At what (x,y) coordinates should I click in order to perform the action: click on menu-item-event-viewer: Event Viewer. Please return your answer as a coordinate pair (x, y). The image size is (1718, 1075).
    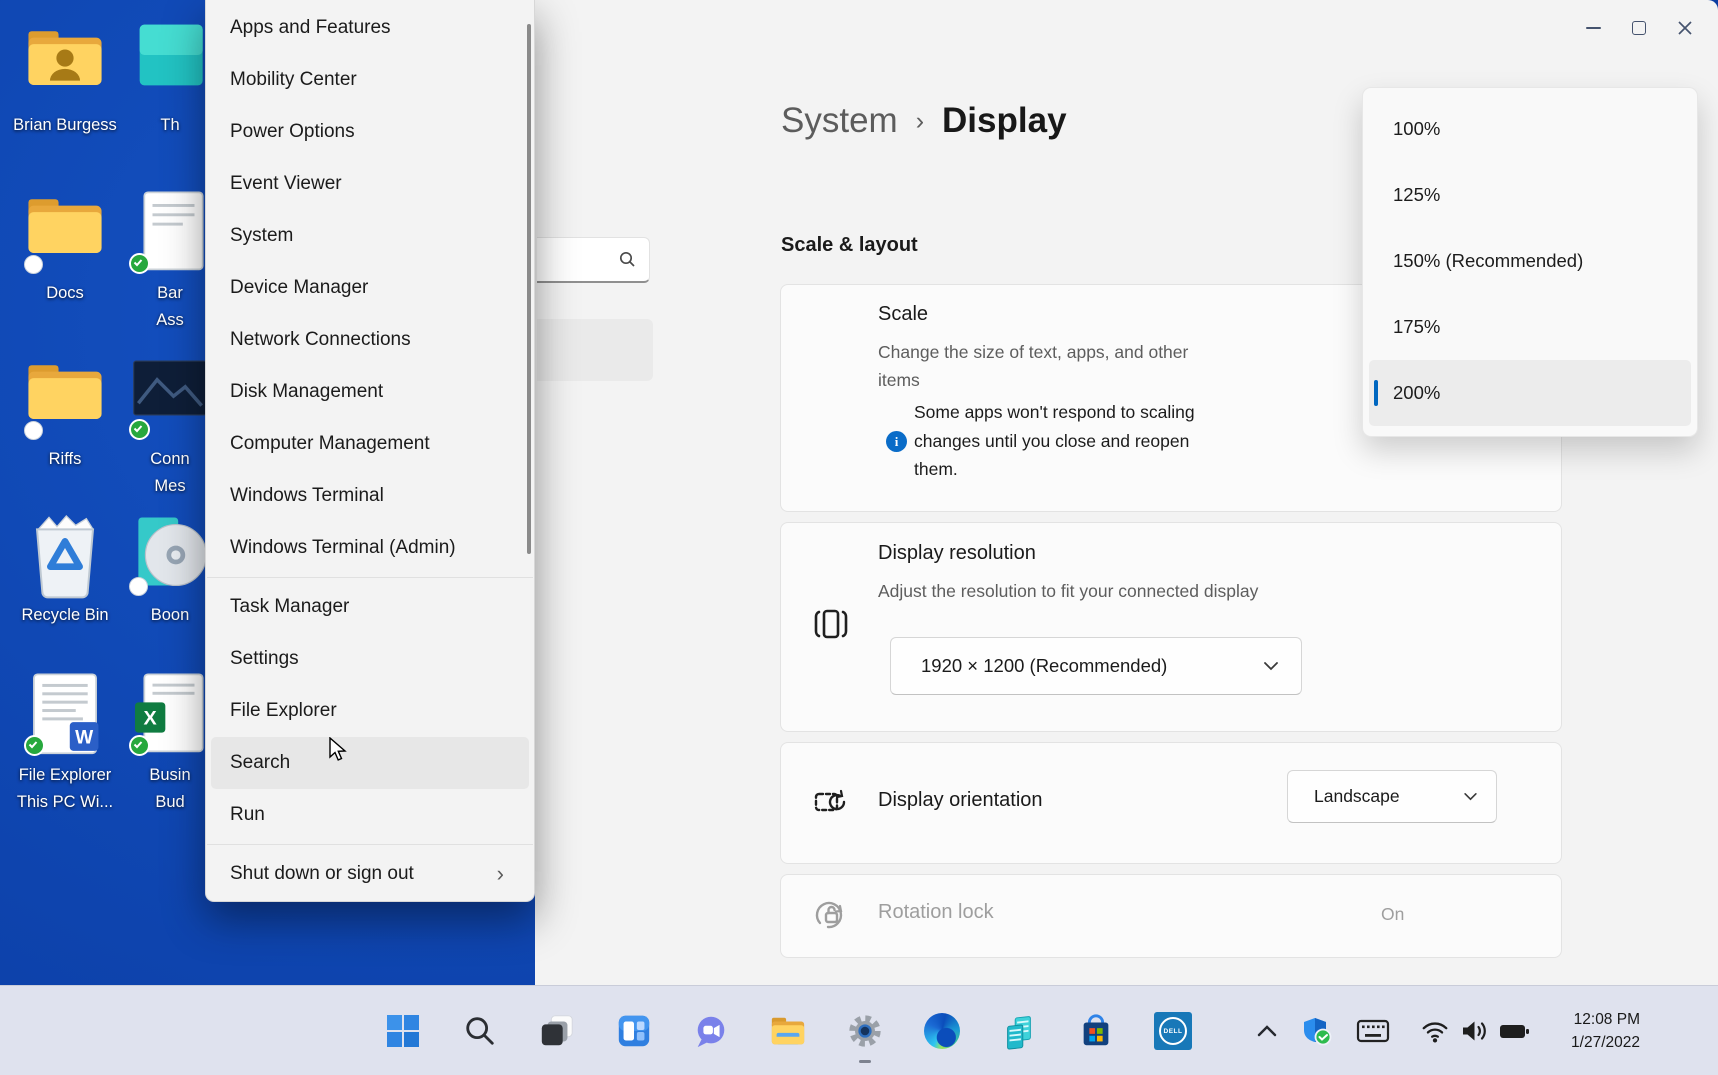
    Looking at the image, I should click on (370, 184).